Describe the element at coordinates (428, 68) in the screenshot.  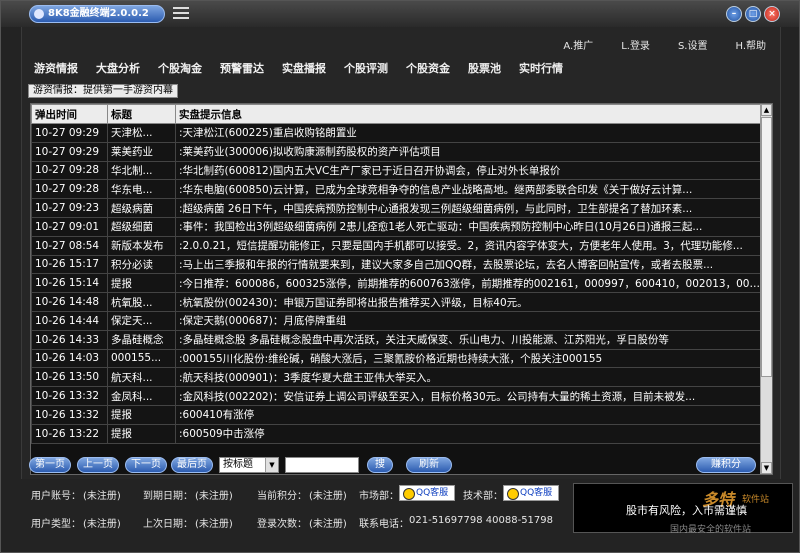
I see `nav-item-stock-capital: 个股资金` at that location.